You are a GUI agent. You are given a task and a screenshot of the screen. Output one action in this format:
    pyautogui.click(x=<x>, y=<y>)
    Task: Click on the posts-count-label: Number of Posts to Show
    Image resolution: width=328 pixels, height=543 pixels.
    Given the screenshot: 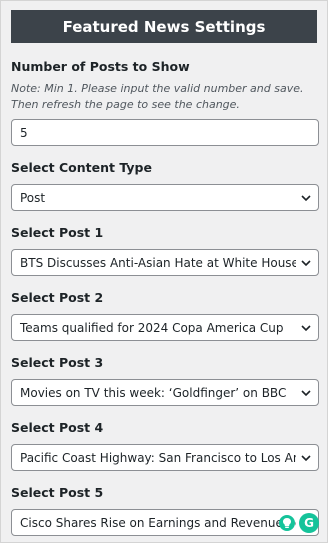 What is the action you would take?
    pyautogui.click(x=100, y=66)
    